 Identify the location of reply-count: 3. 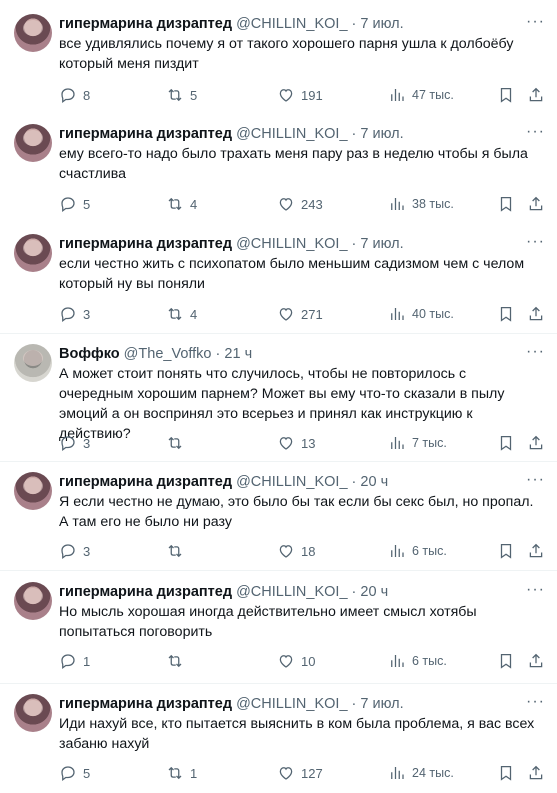
(87, 551).